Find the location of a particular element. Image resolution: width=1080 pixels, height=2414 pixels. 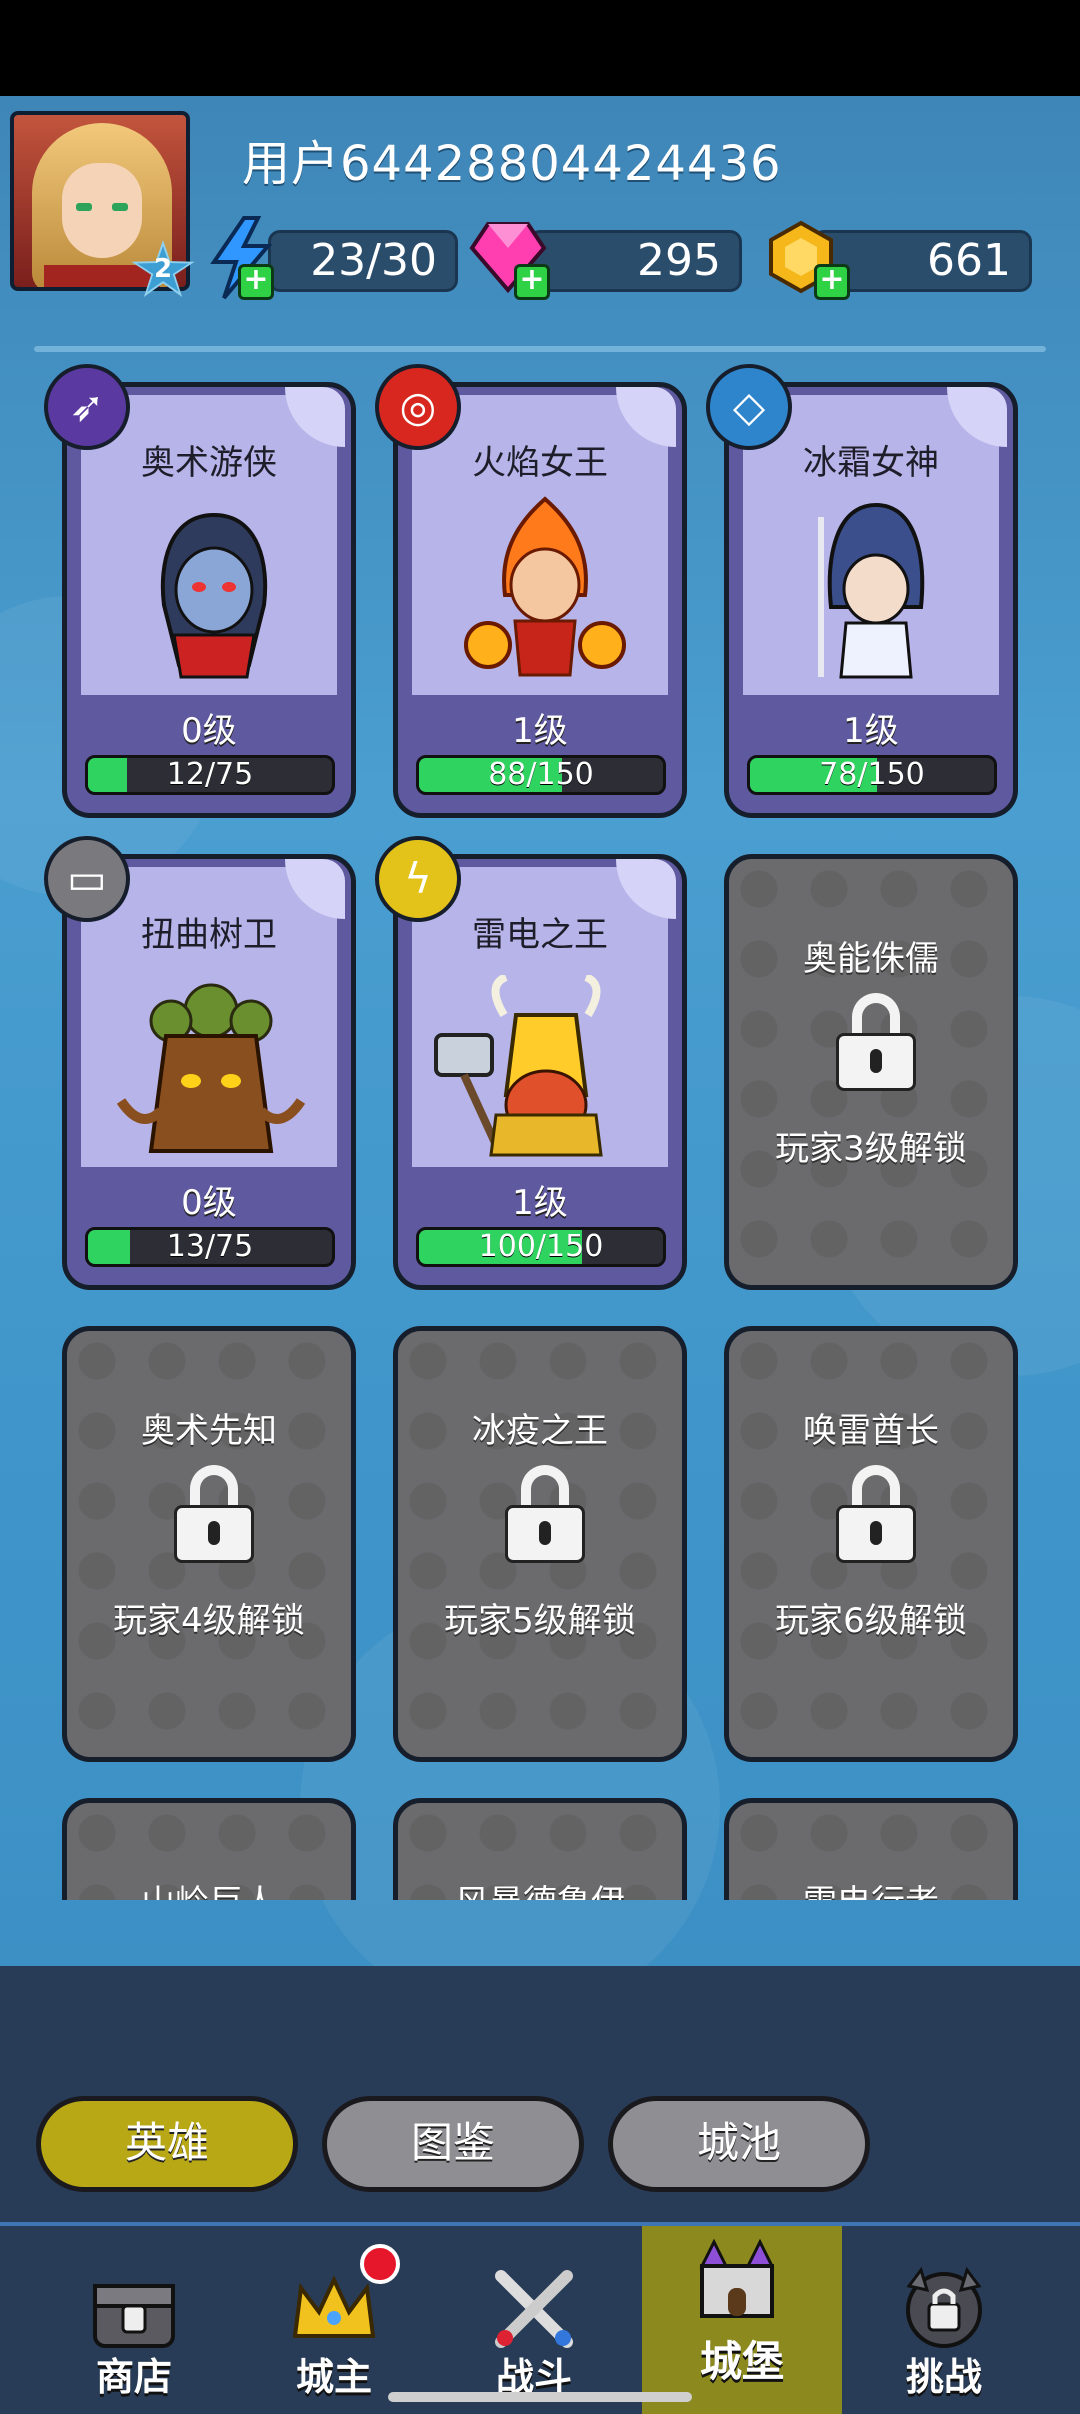

thunder-king-portrait is located at coordinates (518, 1066).